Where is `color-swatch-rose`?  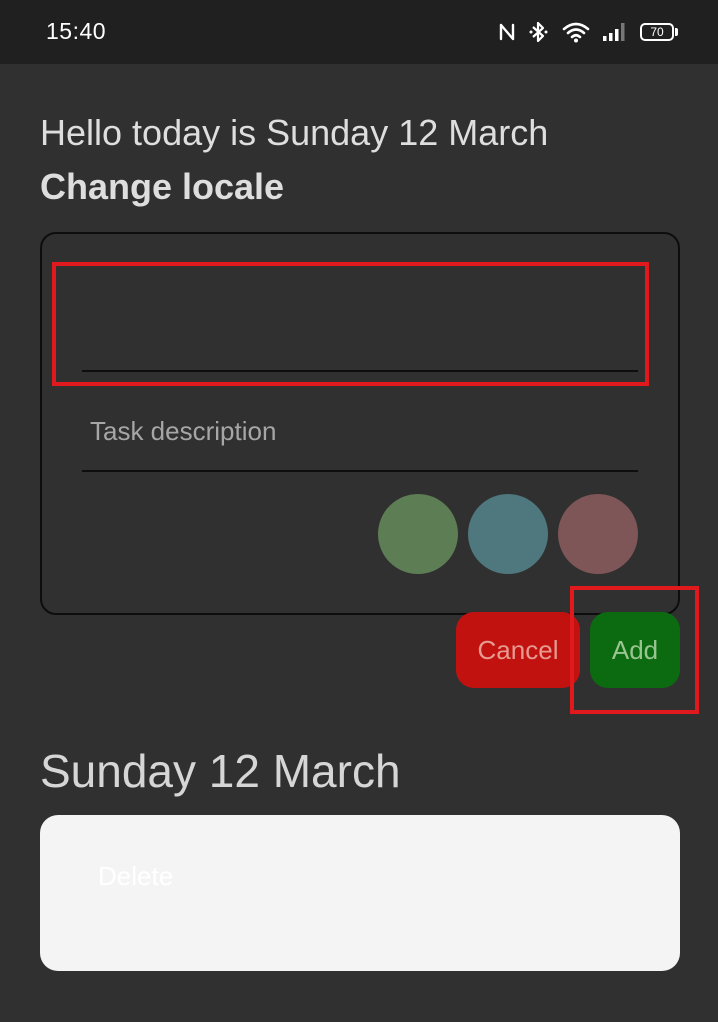
color-swatch-rose is located at coordinates (598, 534).